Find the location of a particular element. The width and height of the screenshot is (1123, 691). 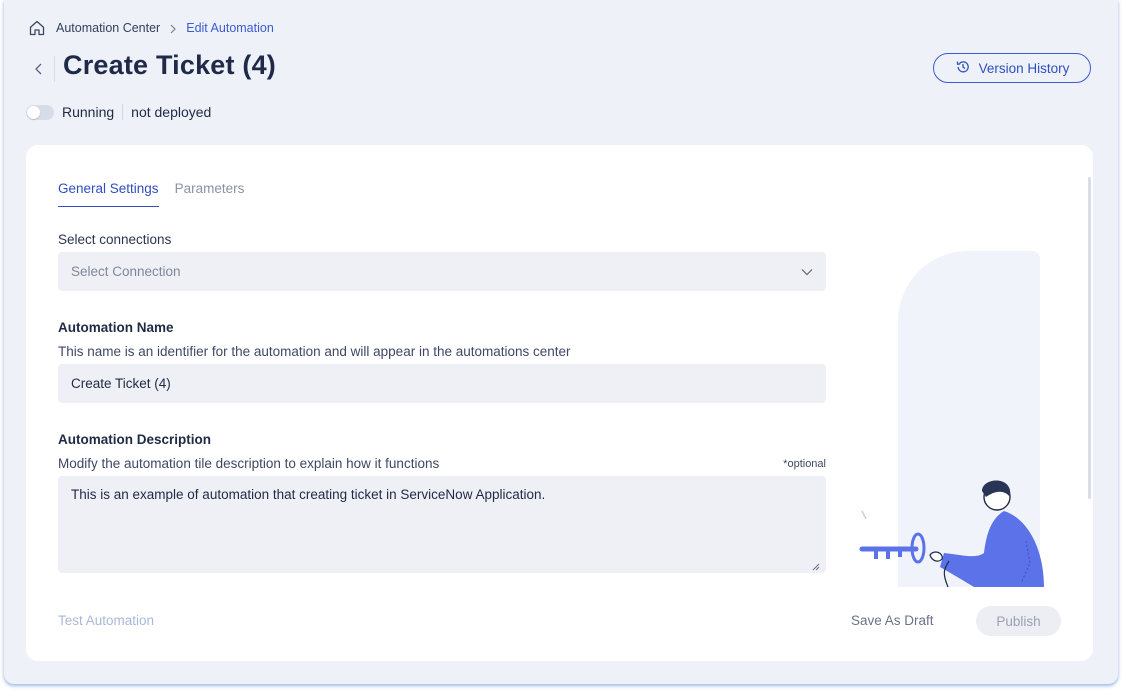

tab-parameters: Parameters is located at coordinates (210, 194).